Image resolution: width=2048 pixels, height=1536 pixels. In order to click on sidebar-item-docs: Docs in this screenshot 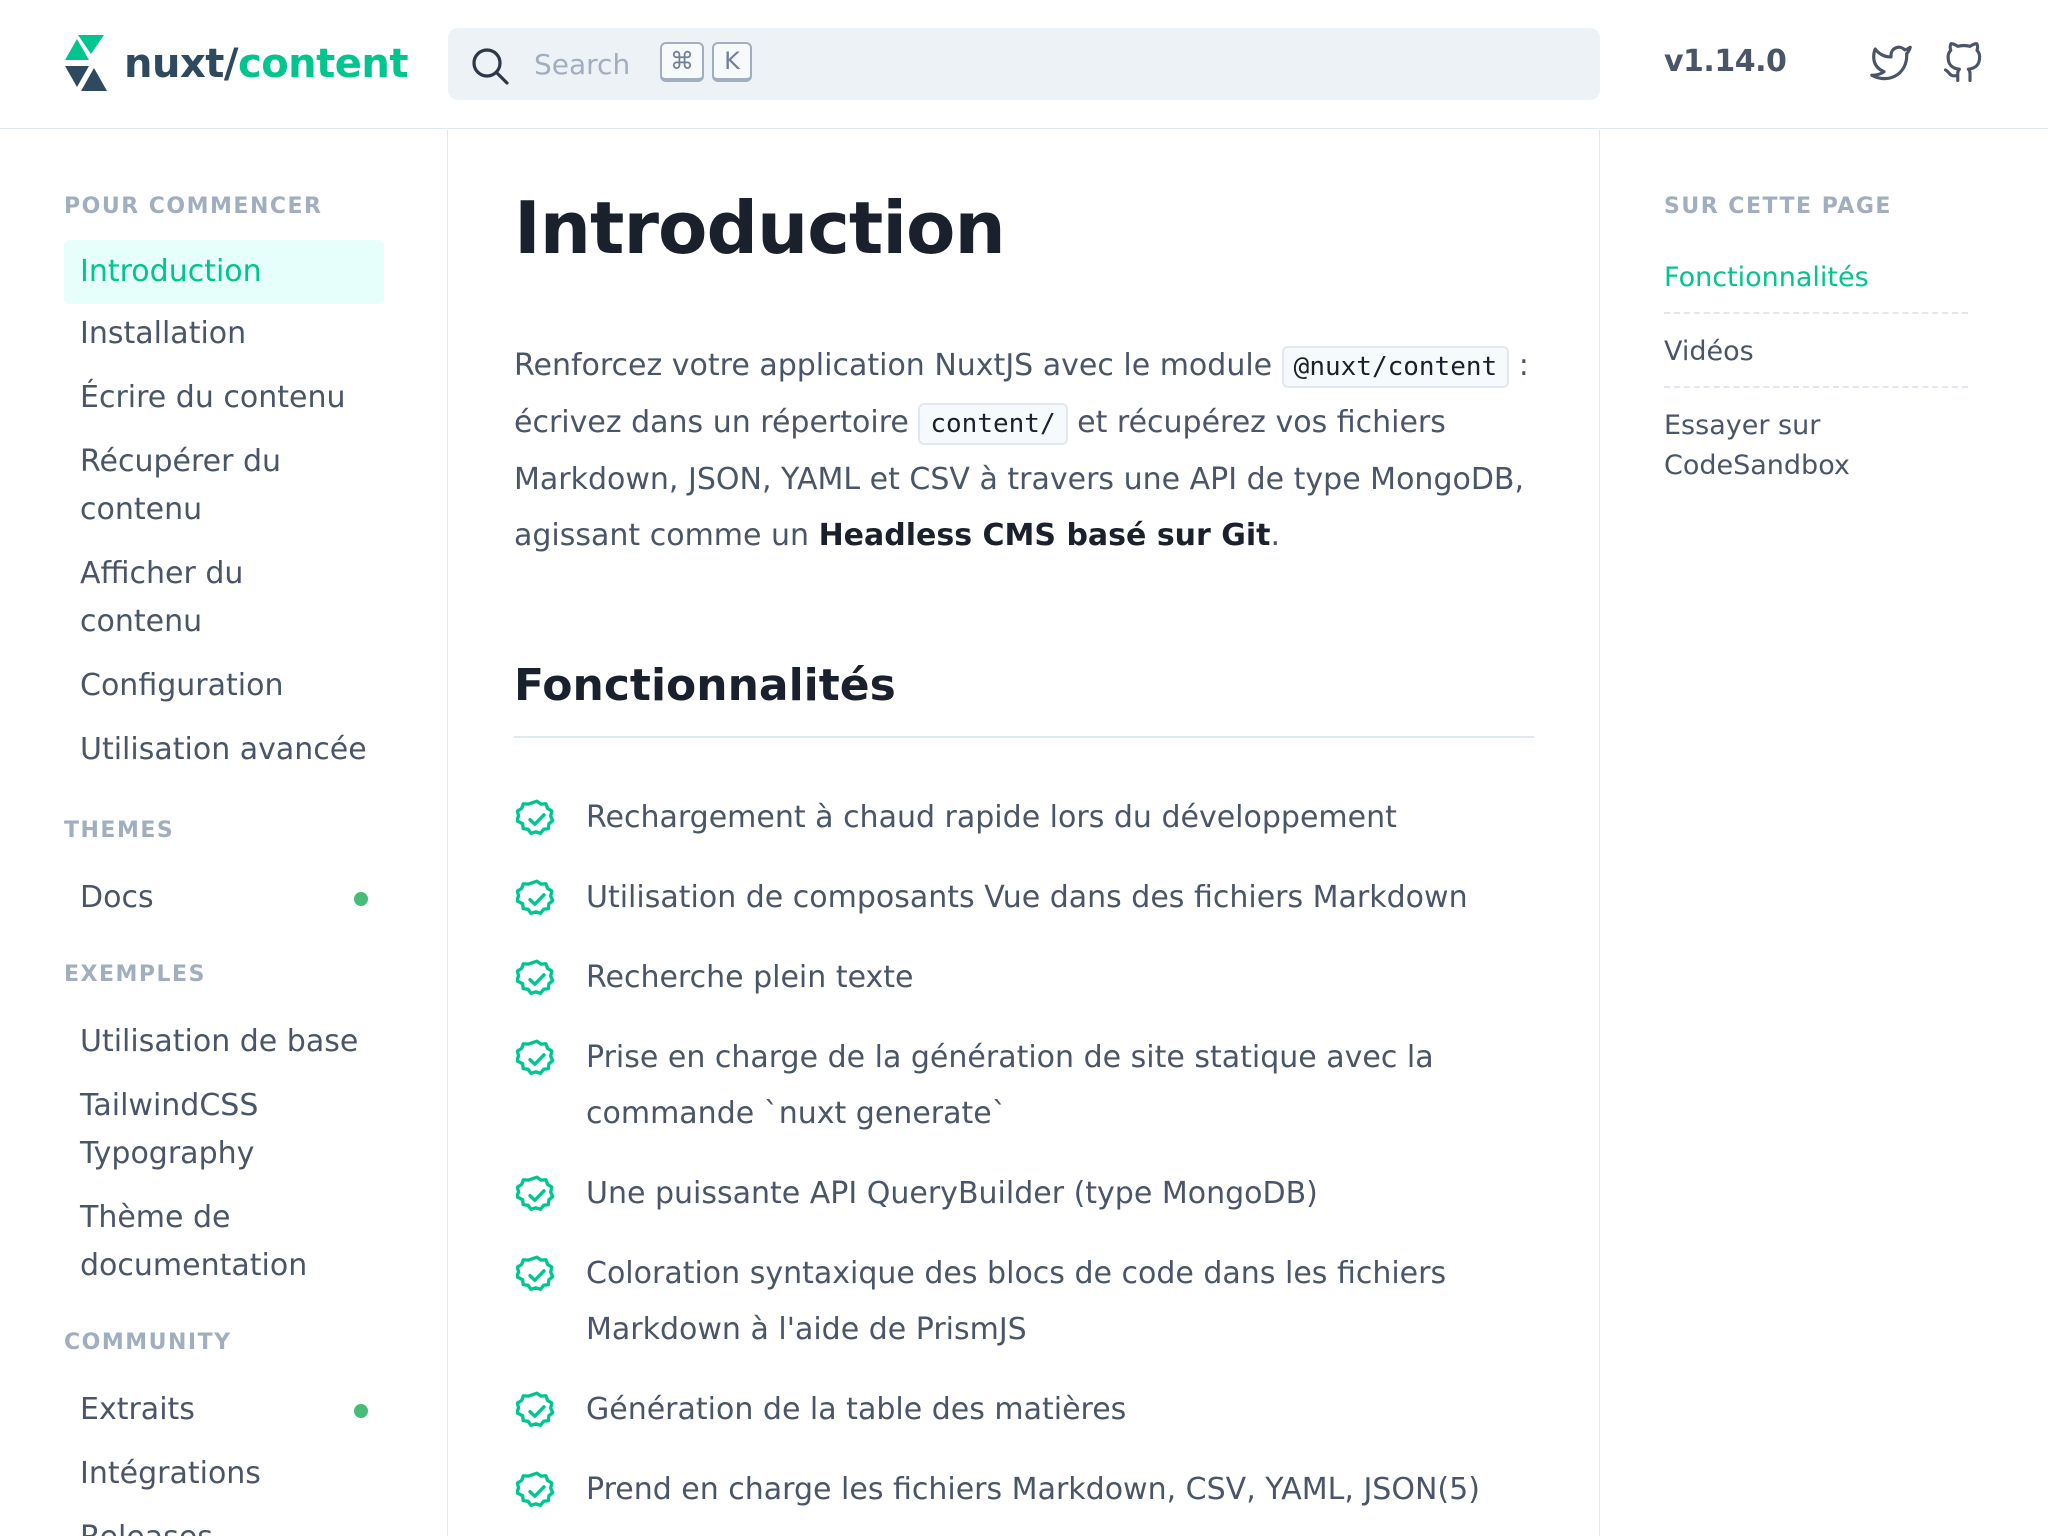, I will do `click(224, 898)`.